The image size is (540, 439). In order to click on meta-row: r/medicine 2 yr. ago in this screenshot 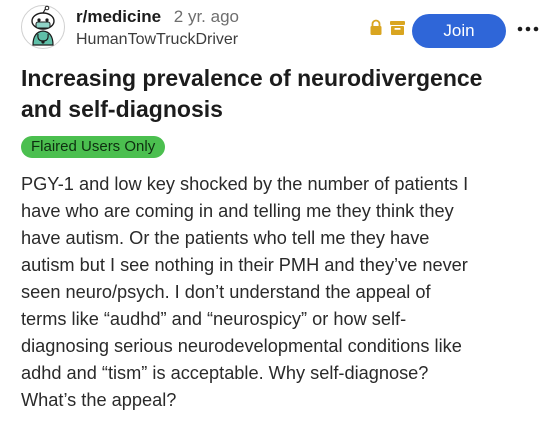, I will do `click(157, 17)`.